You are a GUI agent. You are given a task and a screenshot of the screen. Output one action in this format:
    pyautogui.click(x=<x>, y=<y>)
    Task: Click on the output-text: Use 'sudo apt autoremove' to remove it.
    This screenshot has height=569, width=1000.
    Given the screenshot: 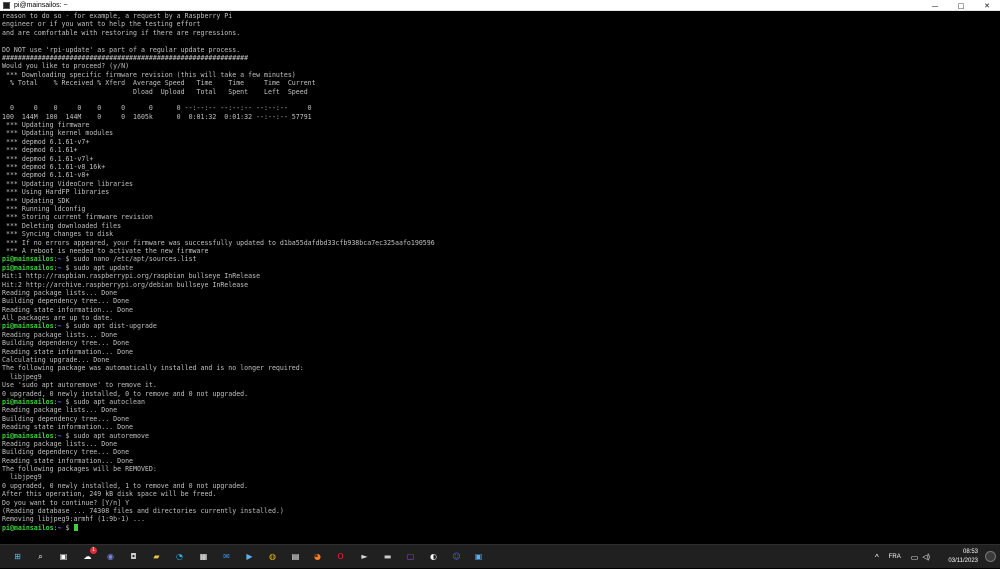 What is the action you would take?
    pyautogui.click(x=79, y=385)
    